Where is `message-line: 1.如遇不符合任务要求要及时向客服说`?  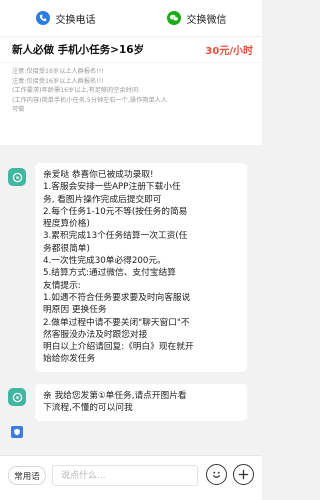
message-line: 1.如遇不符合任务要求要及时向客服说 is located at coordinates (117, 297).